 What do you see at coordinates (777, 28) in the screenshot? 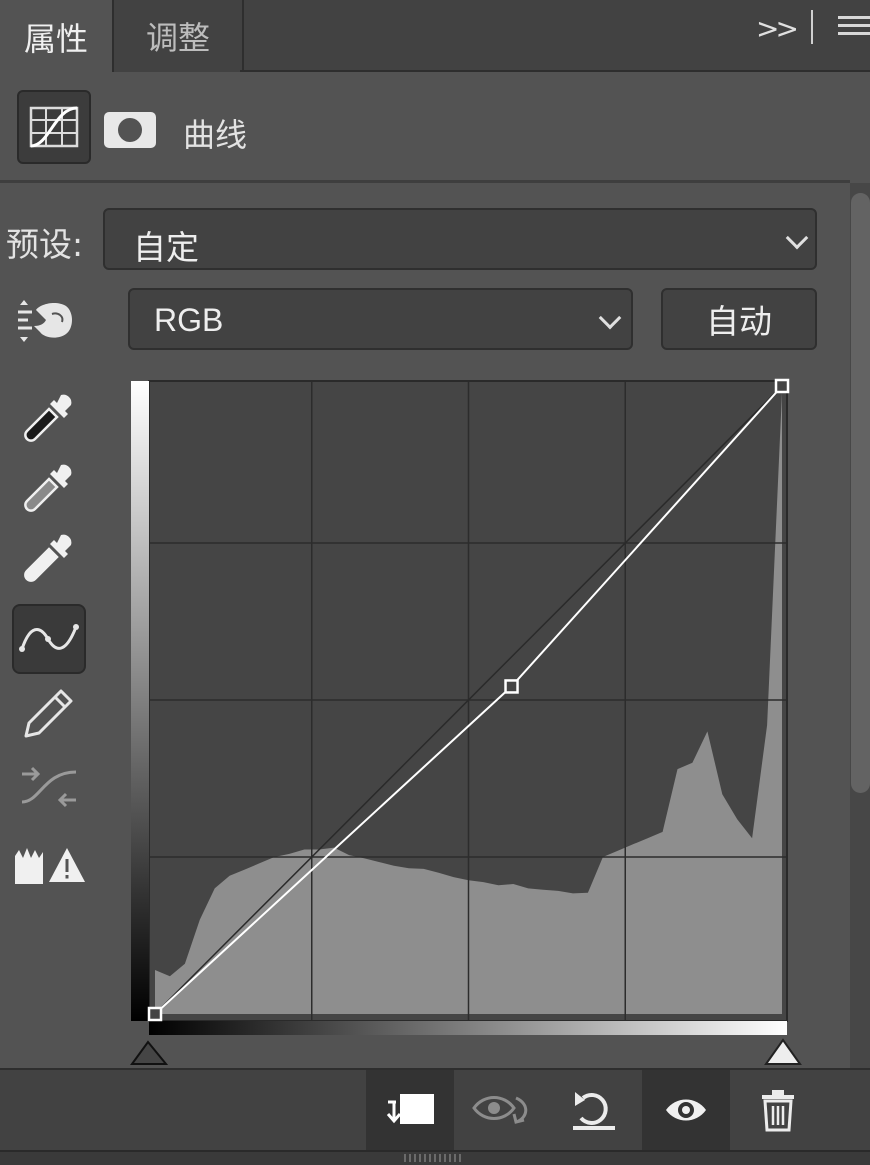
I see `collapse-panel-icon: >>` at bounding box center [777, 28].